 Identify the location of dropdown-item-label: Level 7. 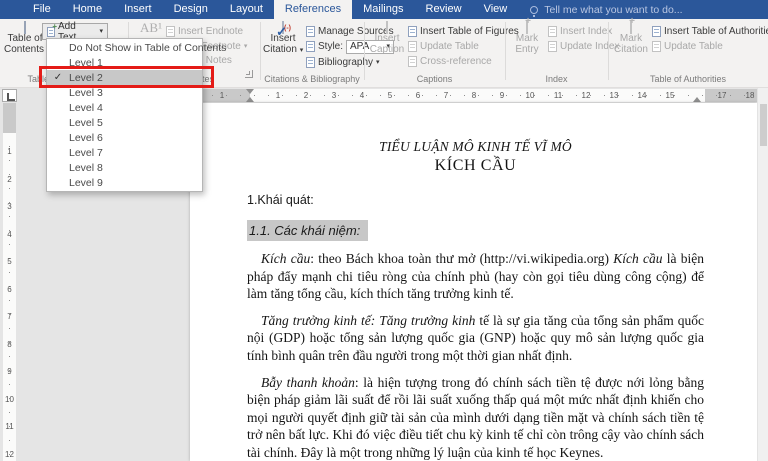
(86, 152).